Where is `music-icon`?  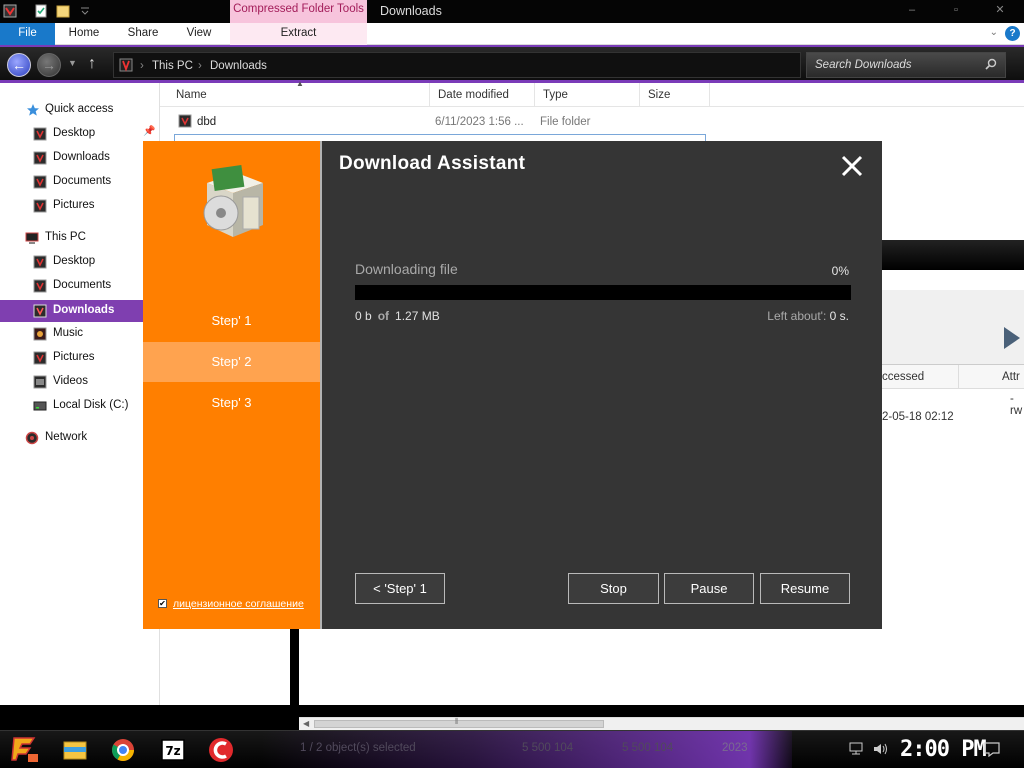 music-icon is located at coordinates (40, 334).